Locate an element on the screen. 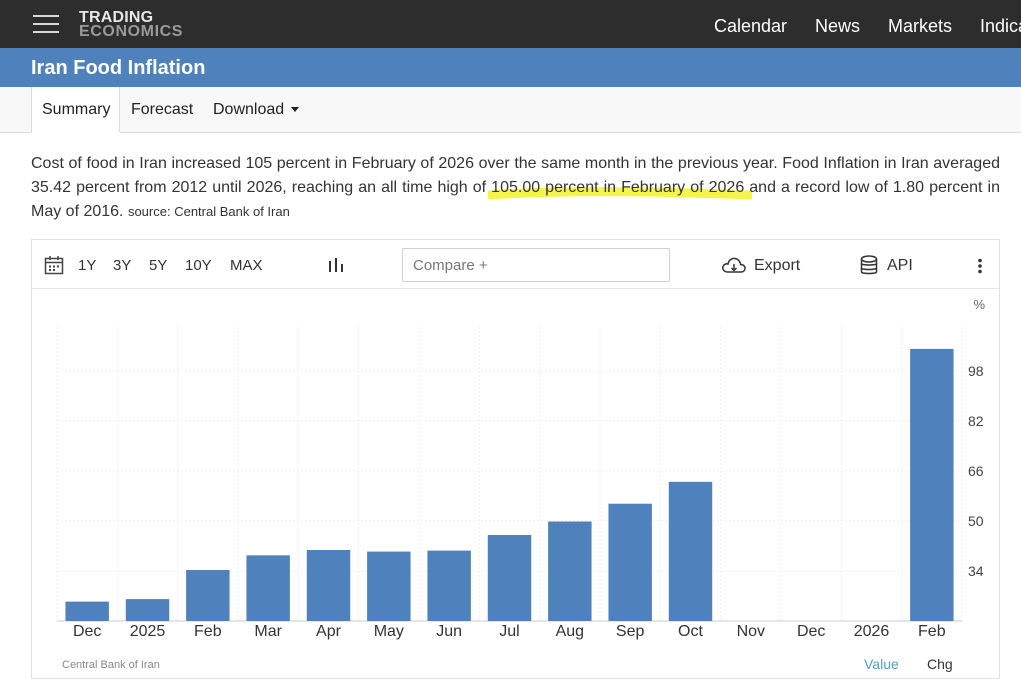  y-tick-label: 82 is located at coordinates (976, 421).